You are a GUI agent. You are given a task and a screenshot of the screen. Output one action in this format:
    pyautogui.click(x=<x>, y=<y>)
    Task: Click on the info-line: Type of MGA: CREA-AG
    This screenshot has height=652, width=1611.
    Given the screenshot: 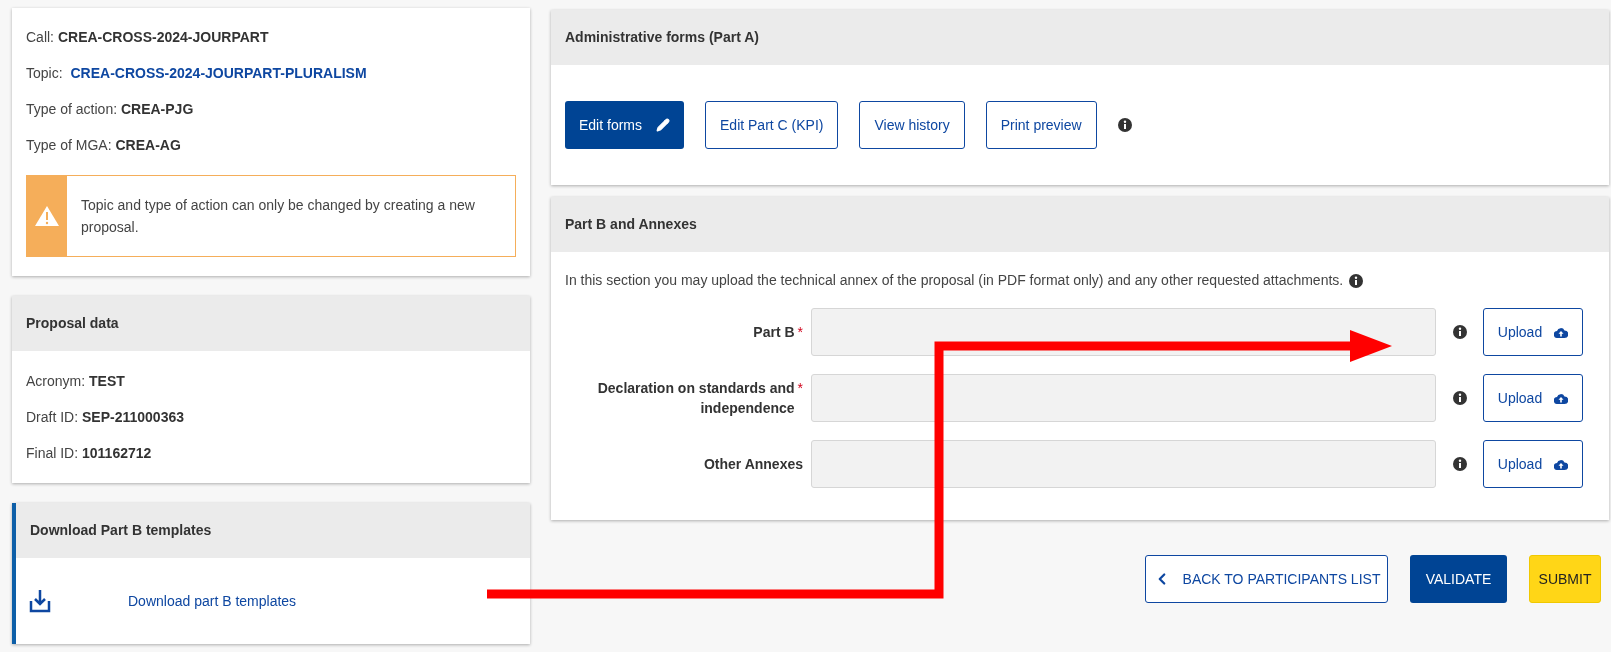 What is the action you would take?
    pyautogui.click(x=104, y=145)
    